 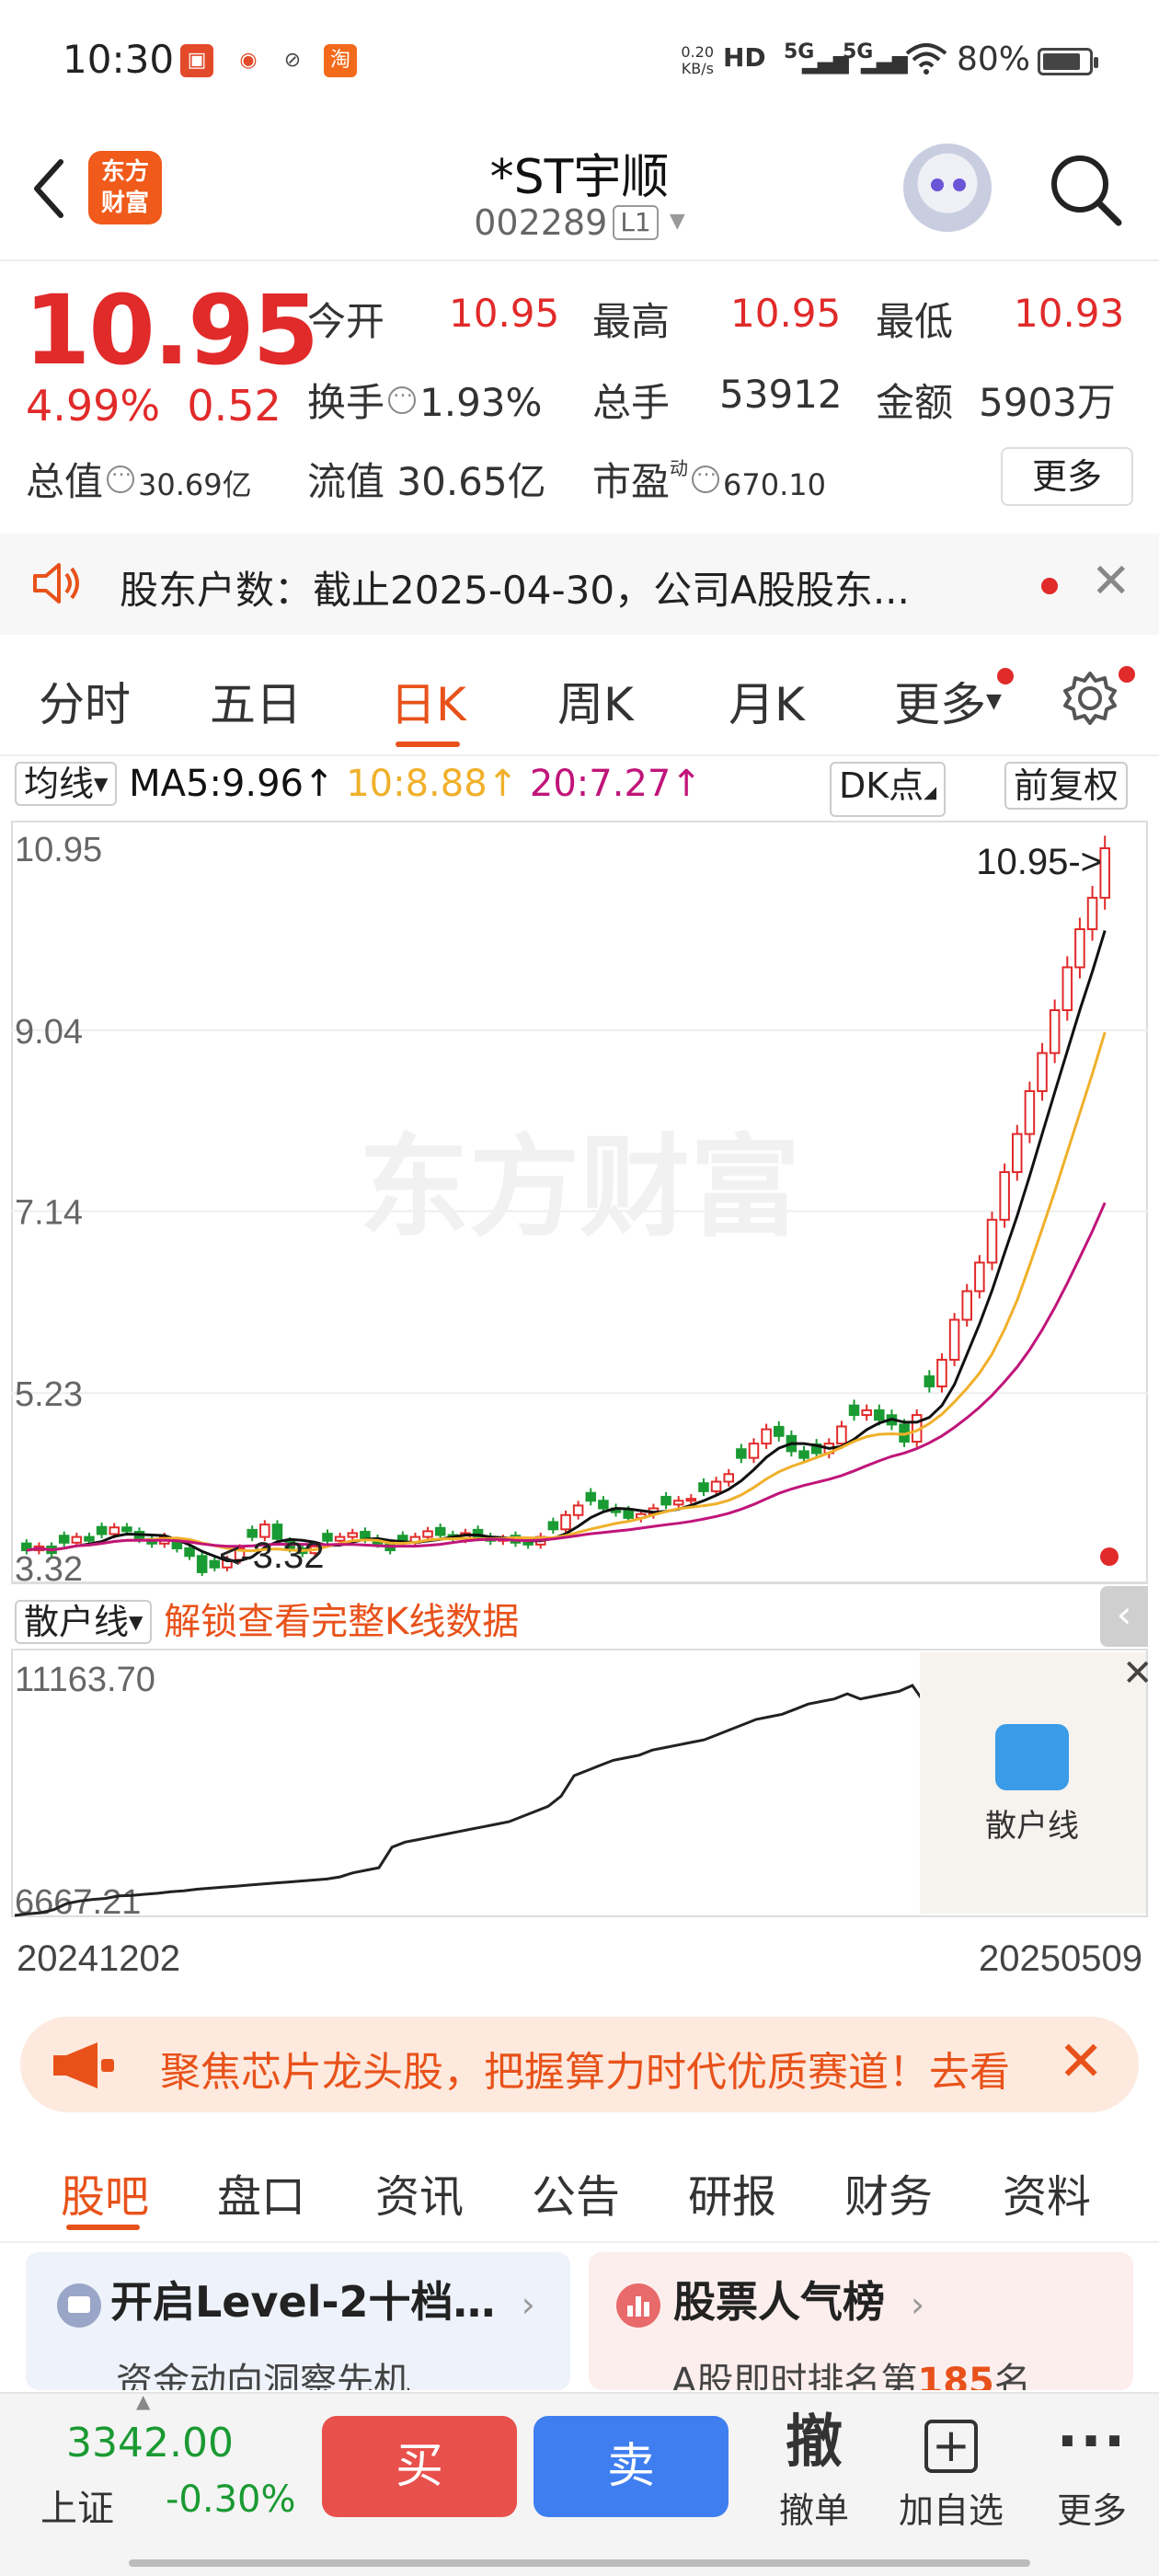 What do you see at coordinates (579, 1814) in the screenshot?
I see `retail-line-chart: 11163.706667.2120241202 20250509散户线✕` at bounding box center [579, 1814].